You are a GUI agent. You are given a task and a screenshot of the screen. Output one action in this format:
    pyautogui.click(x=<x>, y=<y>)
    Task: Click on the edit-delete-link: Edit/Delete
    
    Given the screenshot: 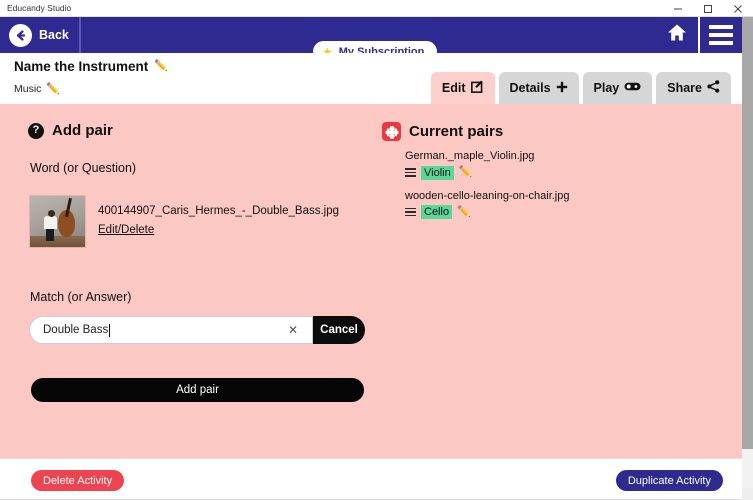 What is the action you would take?
    pyautogui.click(x=126, y=230)
    